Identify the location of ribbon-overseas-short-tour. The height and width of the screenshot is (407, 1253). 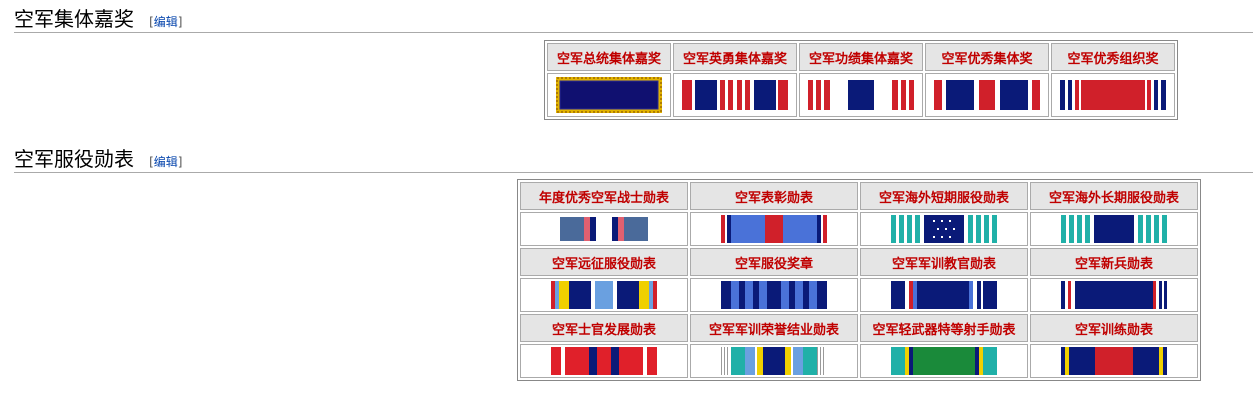
(944, 229).